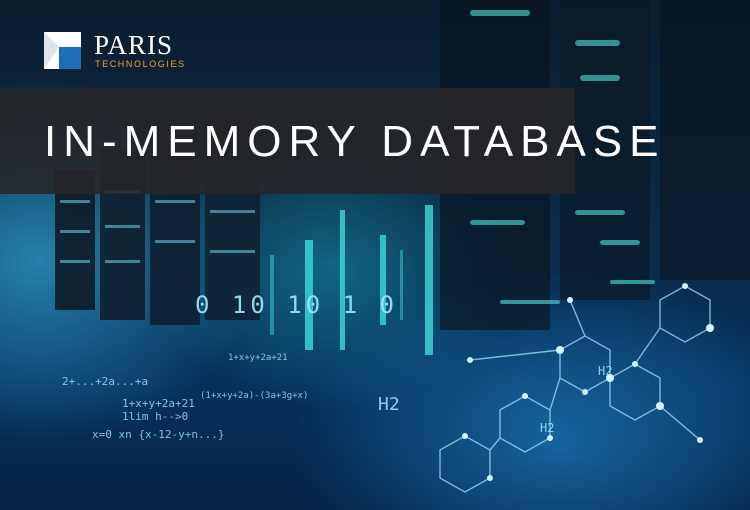 The height and width of the screenshot is (510, 750). What do you see at coordinates (140, 64) in the screenshot?
I see `brand-tagline: TECHNOLOGIES` at bounding box center [140, 64].